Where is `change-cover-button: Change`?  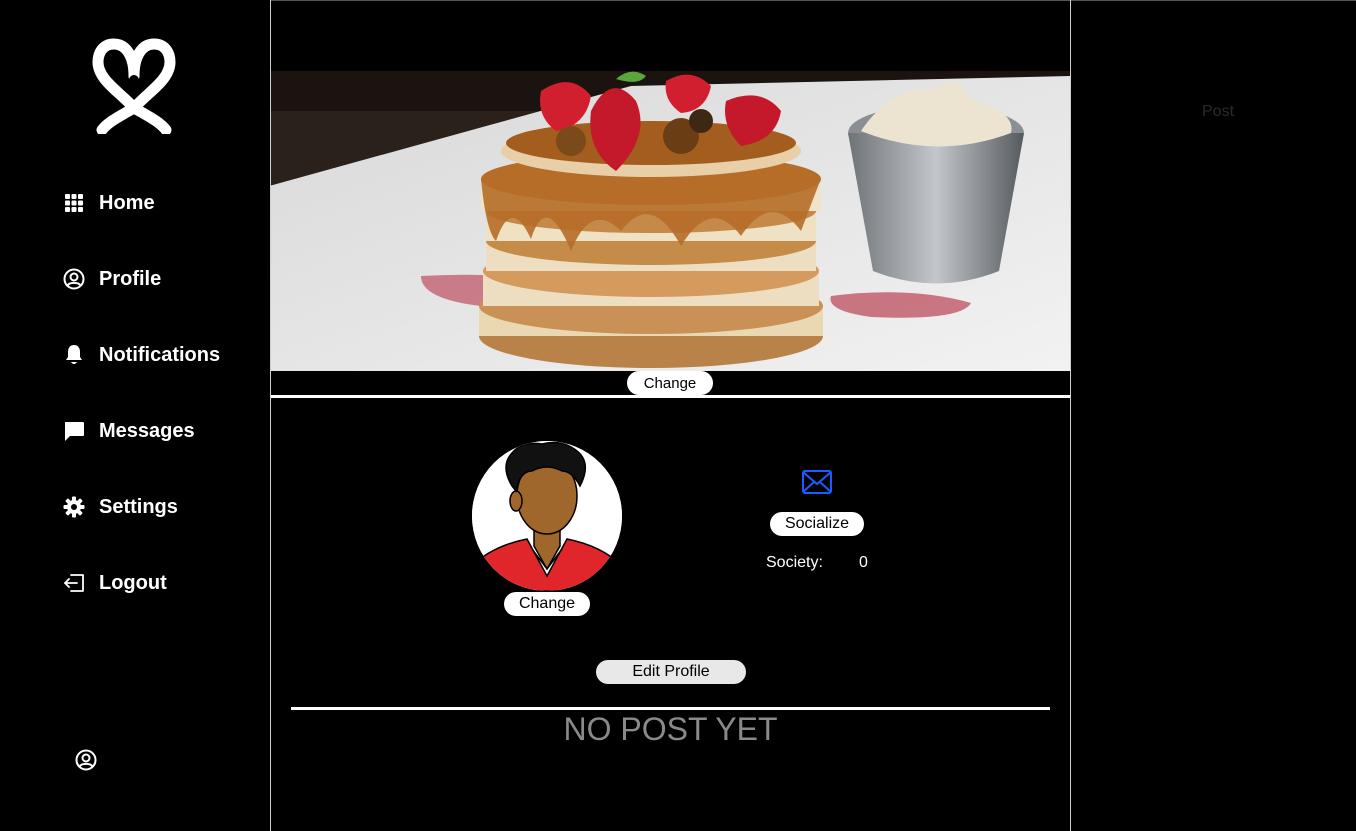
change-cover-button: Change is located at coordinates (670, 383).